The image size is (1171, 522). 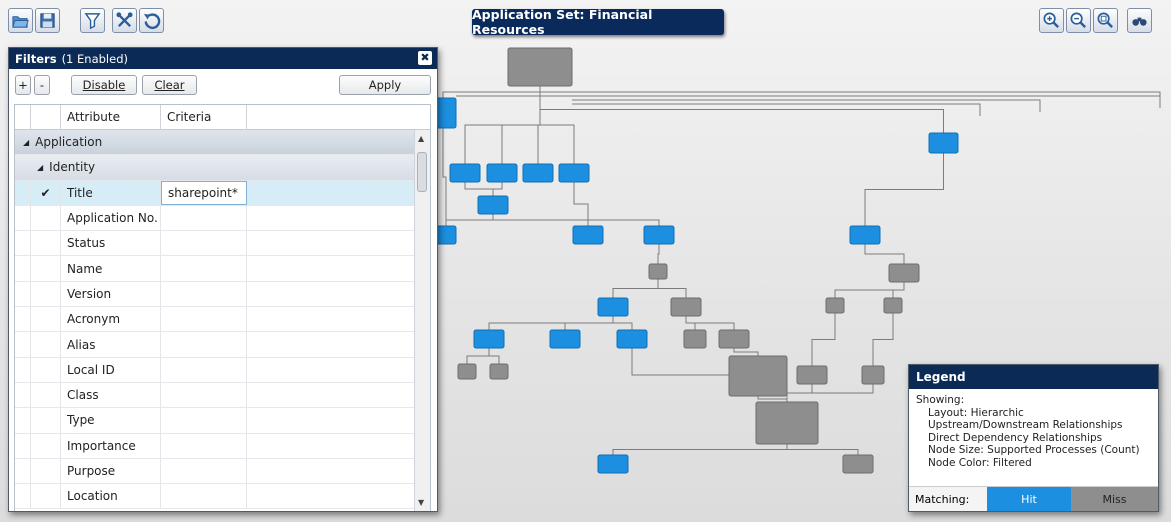 I want to click on save-icon, so click(x=47, y=20).